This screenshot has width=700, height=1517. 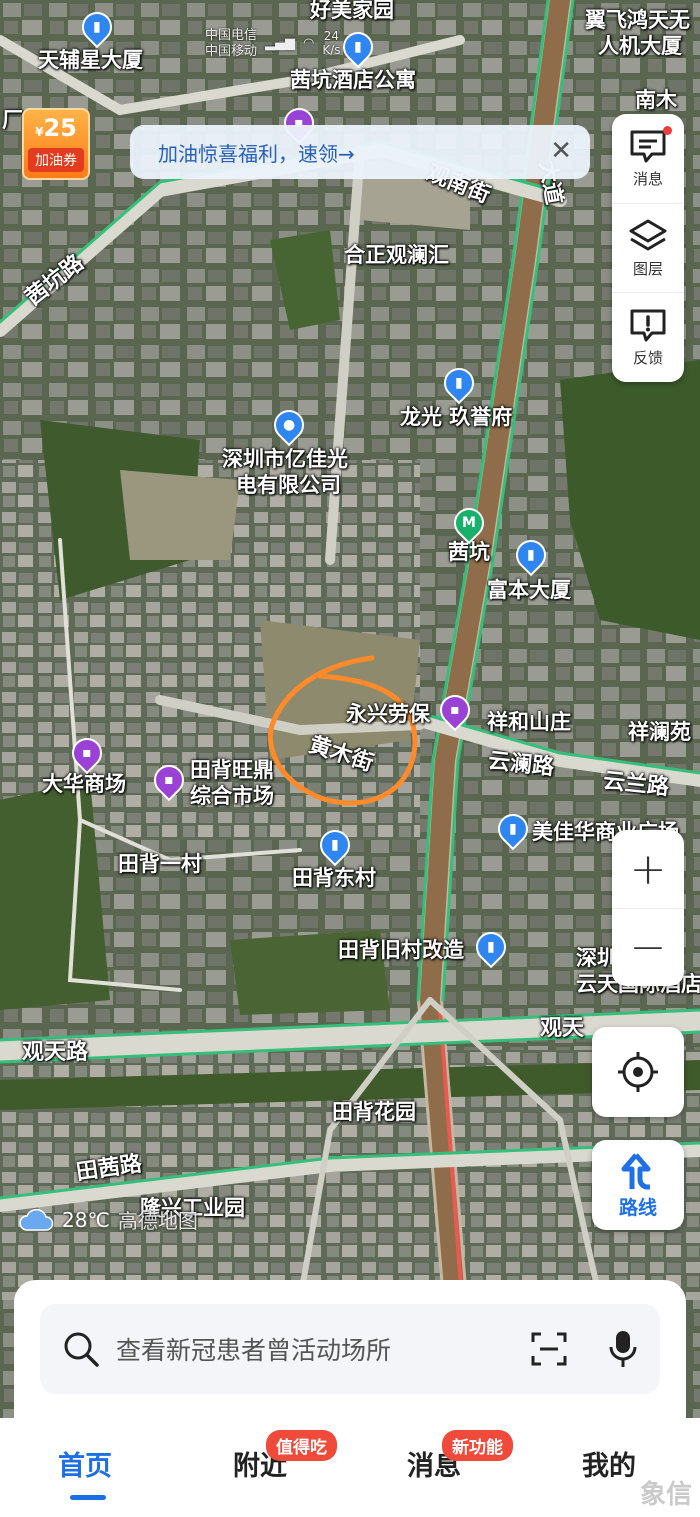 I want to click on nearby-badge: 值得吃, so click(x=301, y=1445).